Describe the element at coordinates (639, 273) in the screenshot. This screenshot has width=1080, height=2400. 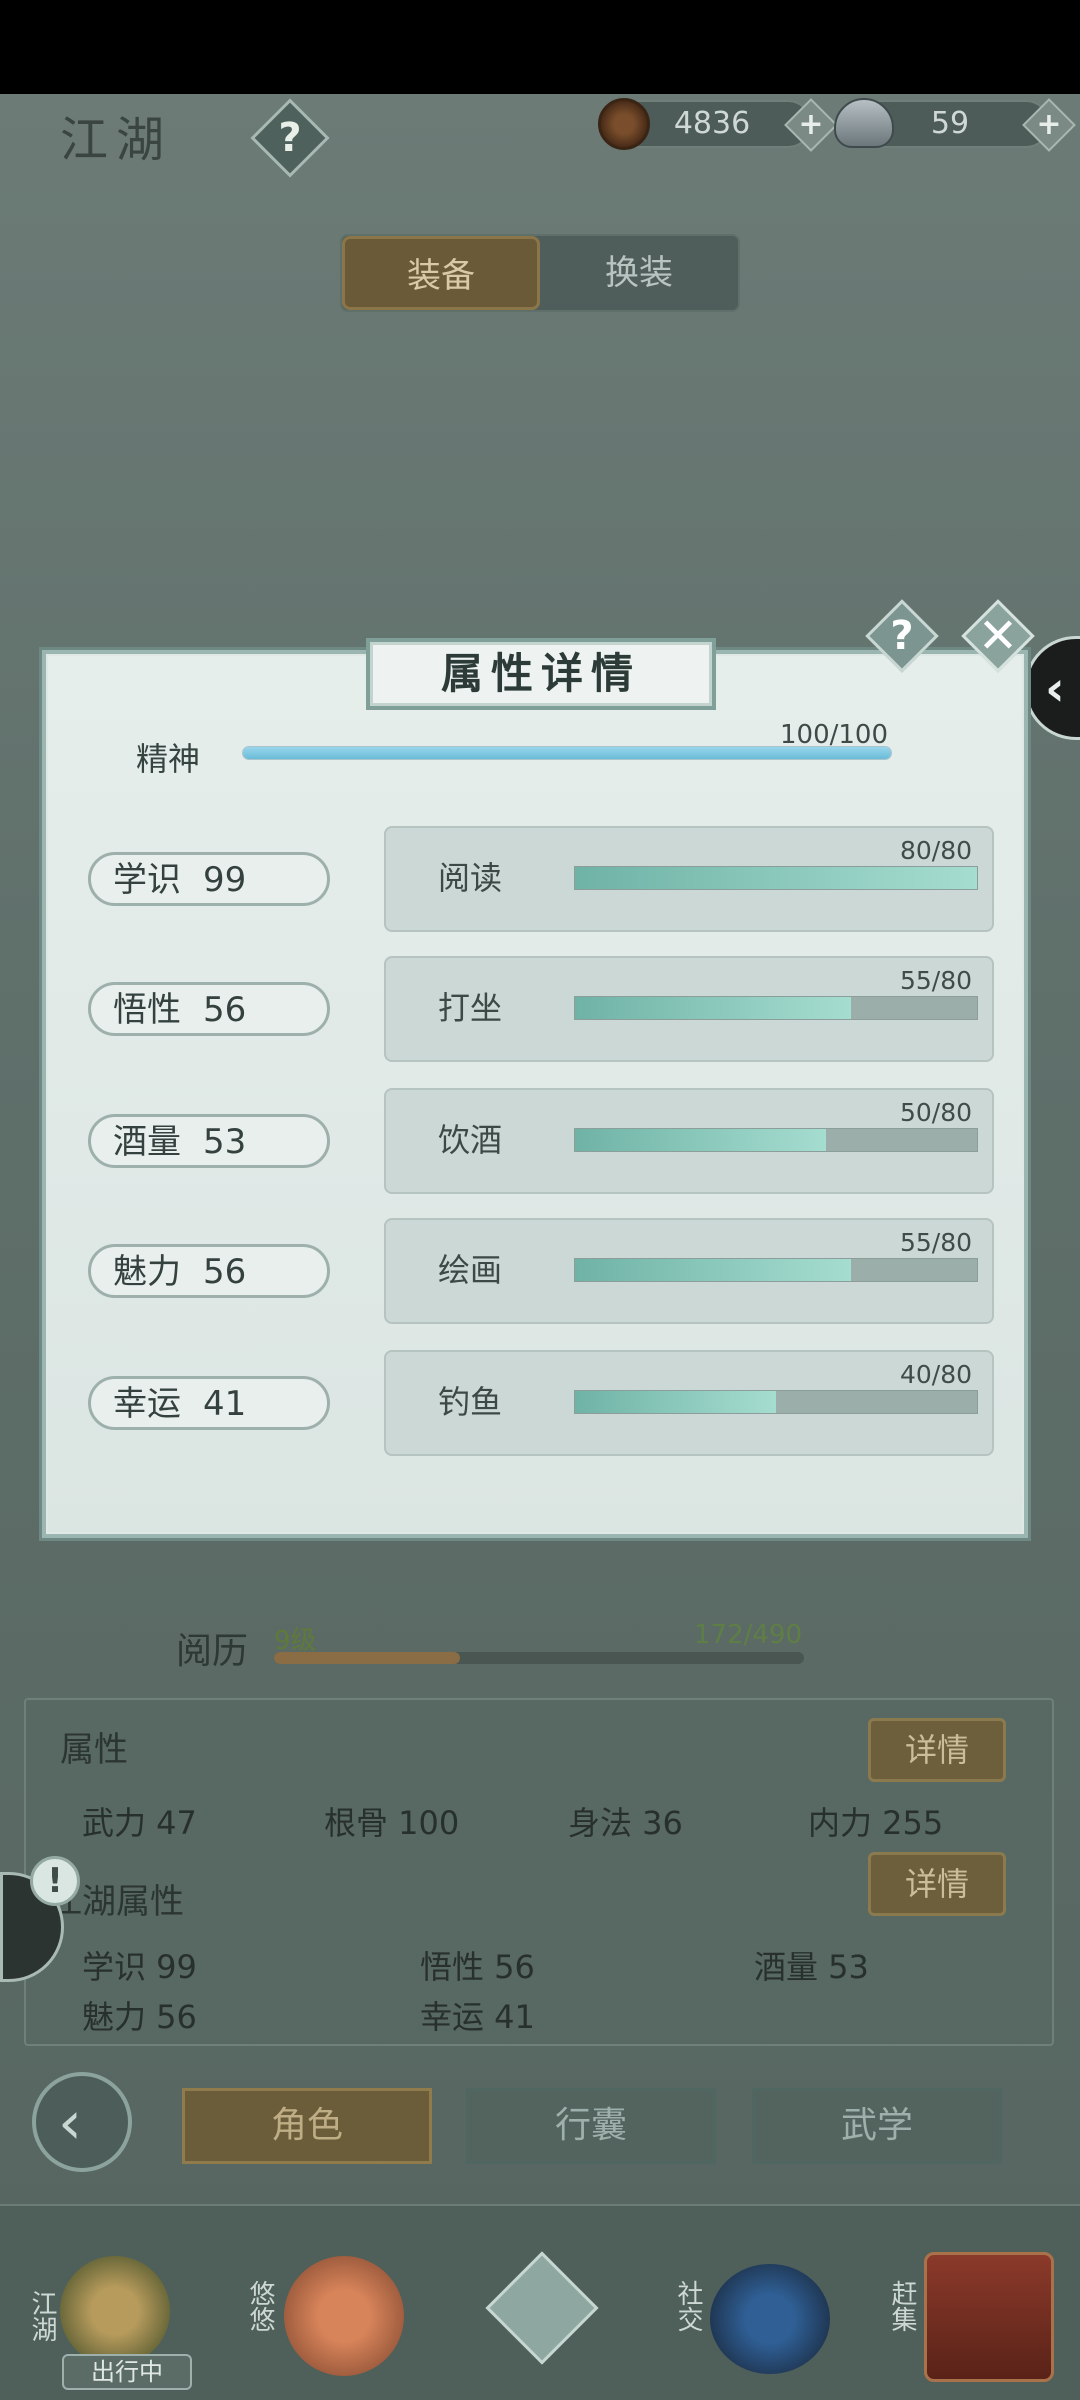
I see `tab-change-outfit: 换装` at that location.